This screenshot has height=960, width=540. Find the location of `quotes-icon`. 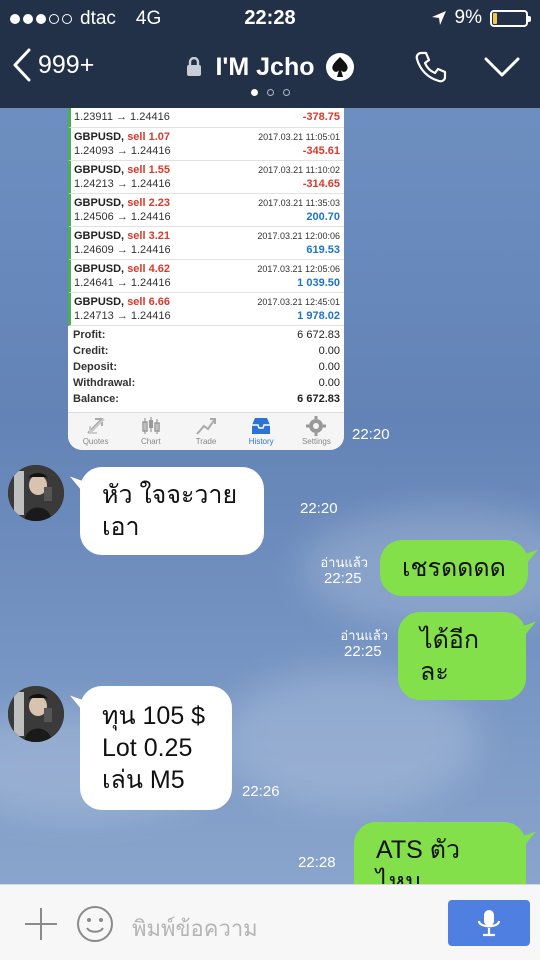

quotes-icon is located at coordinates (95, 426).